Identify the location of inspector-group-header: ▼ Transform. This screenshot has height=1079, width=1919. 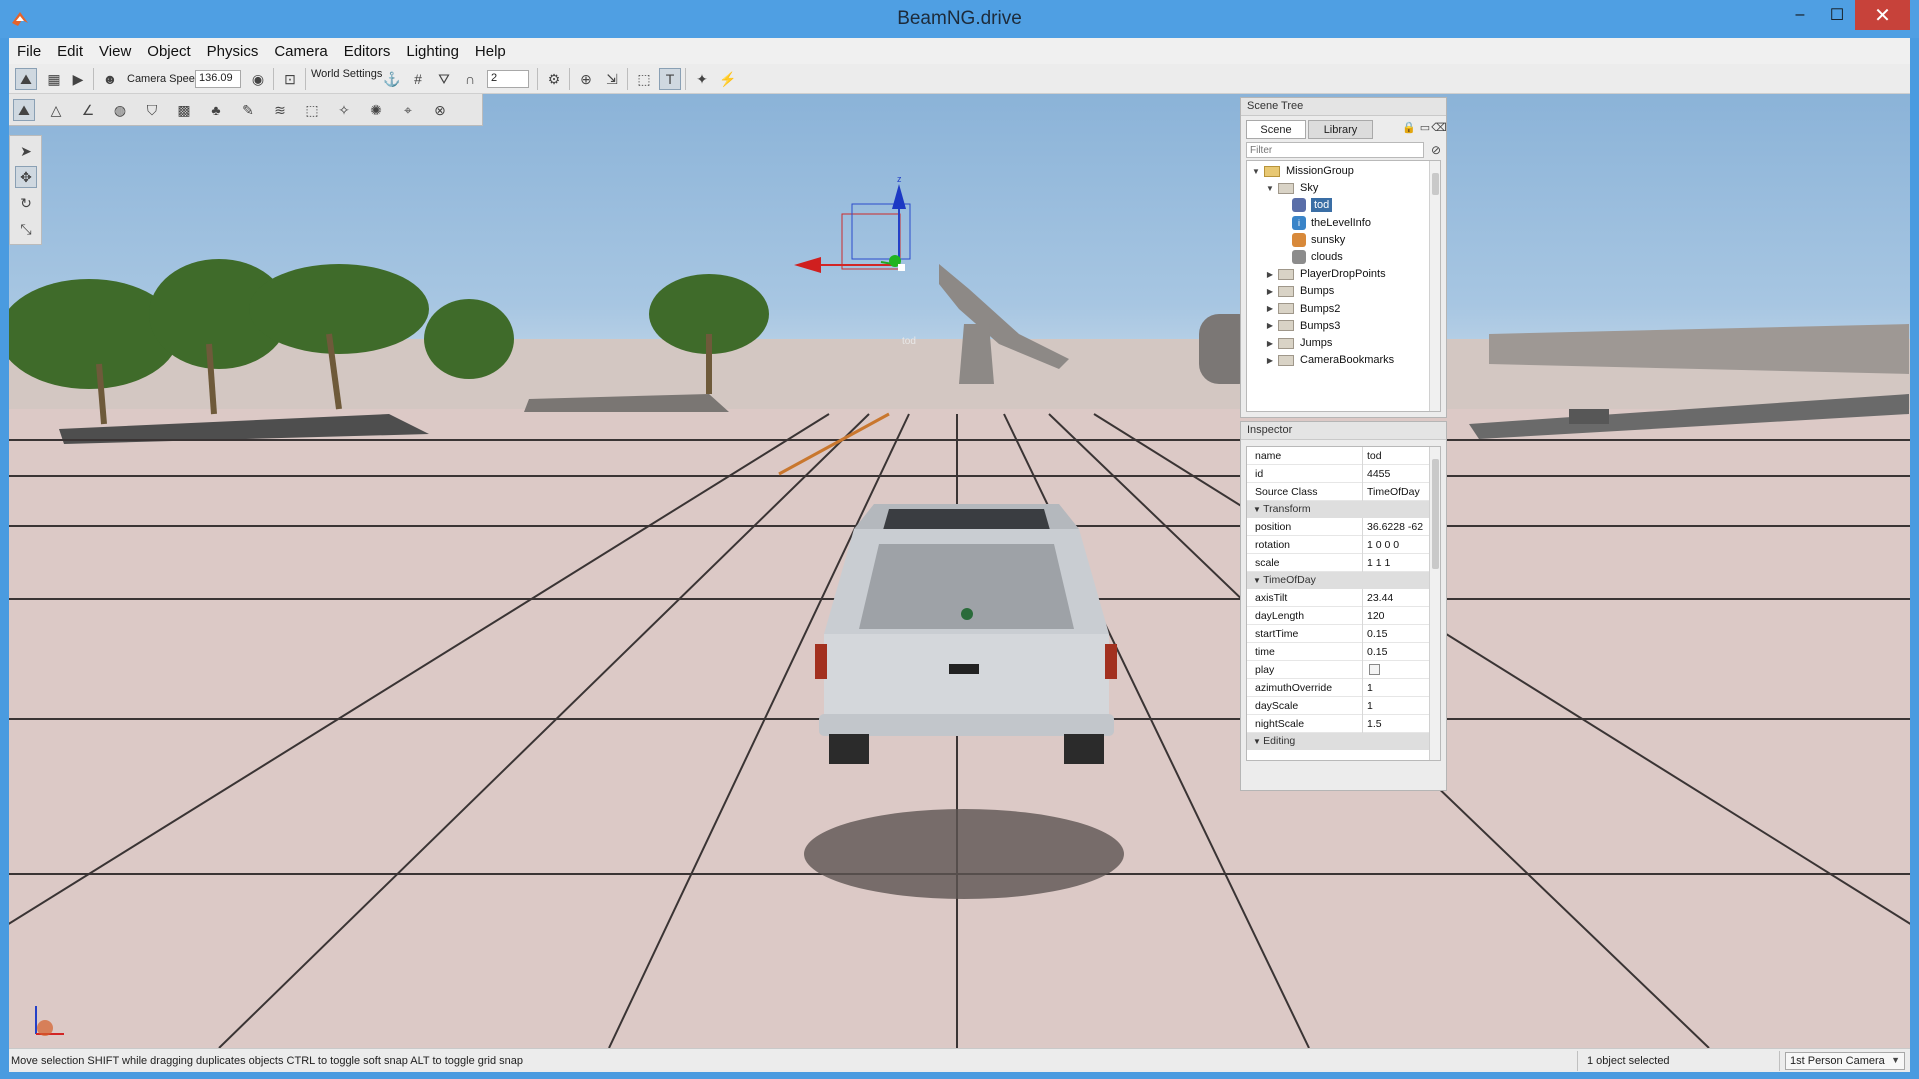
(1339, 509).